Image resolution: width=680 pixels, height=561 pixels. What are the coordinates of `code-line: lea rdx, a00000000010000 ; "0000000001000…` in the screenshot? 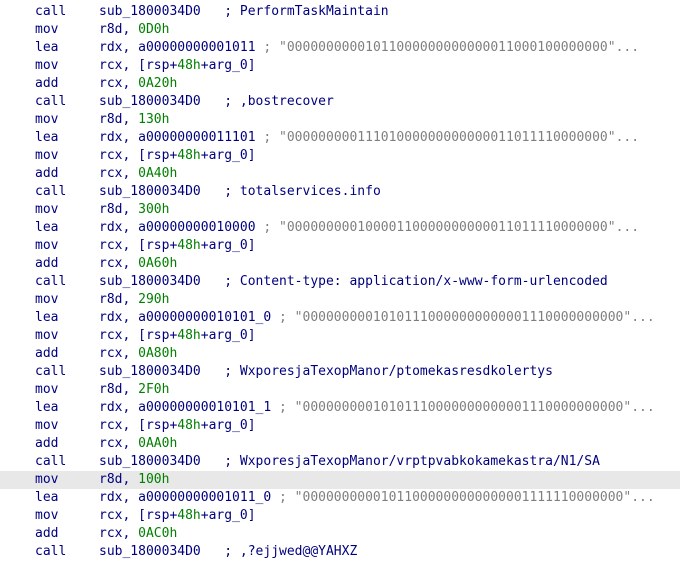 It's located at (340, 228).